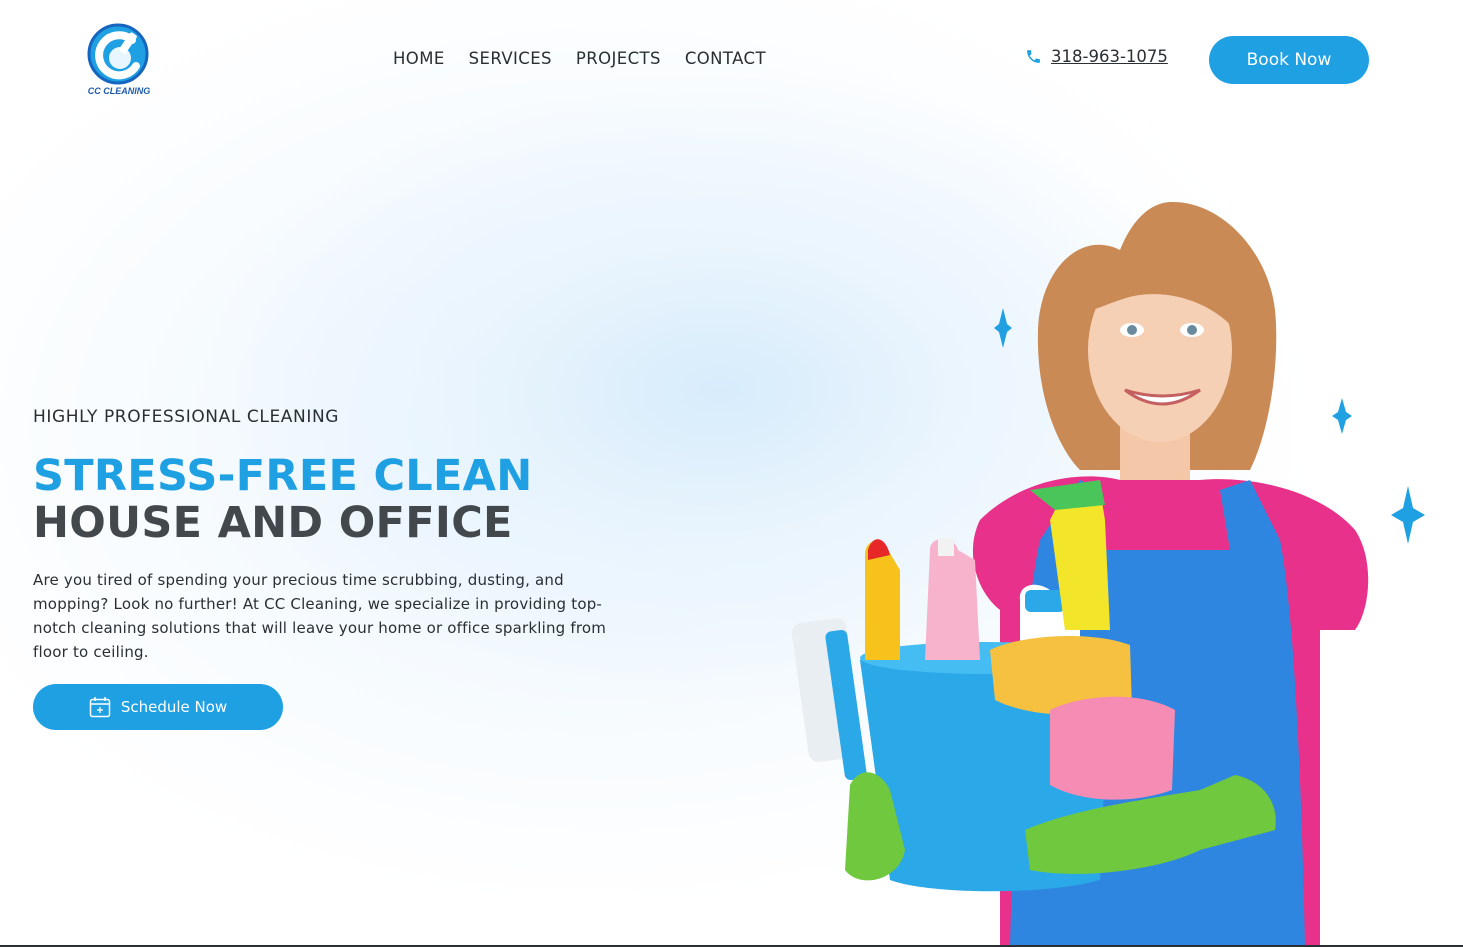 The height and width of the screenshot is (947, 1463). I want to click on phone-icon, so click(1033, 56).